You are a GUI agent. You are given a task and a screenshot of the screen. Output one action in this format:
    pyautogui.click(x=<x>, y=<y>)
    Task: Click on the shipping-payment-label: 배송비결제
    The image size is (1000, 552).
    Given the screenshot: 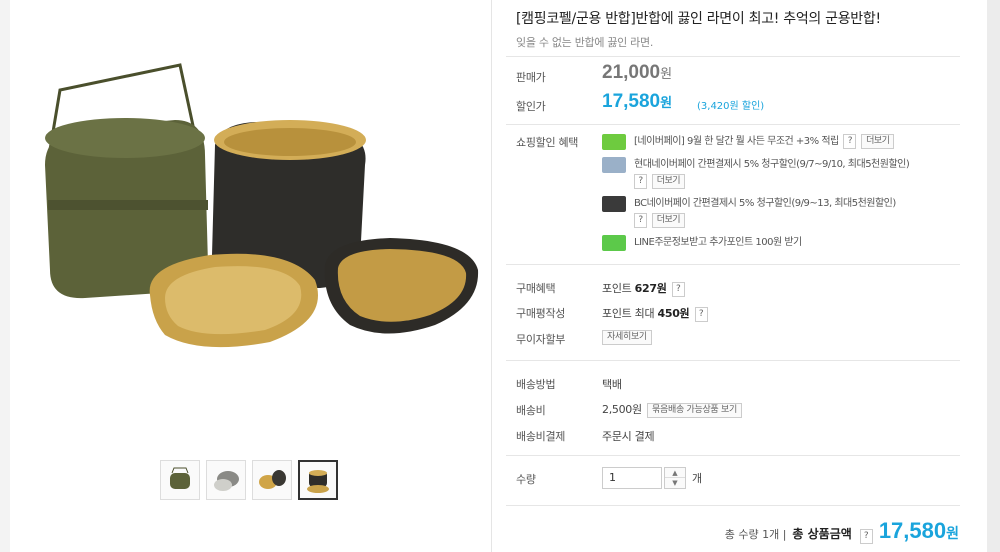 What is the action you would take?
    pyautogui.click(x=541, y=436)
    